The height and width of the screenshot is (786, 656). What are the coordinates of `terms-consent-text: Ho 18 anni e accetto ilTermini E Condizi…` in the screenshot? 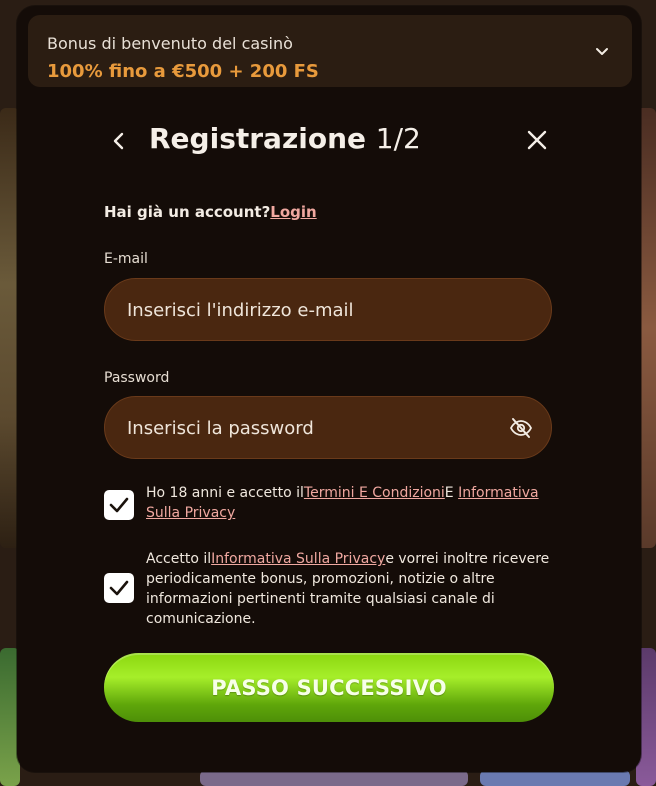 It's located at (351, 503).